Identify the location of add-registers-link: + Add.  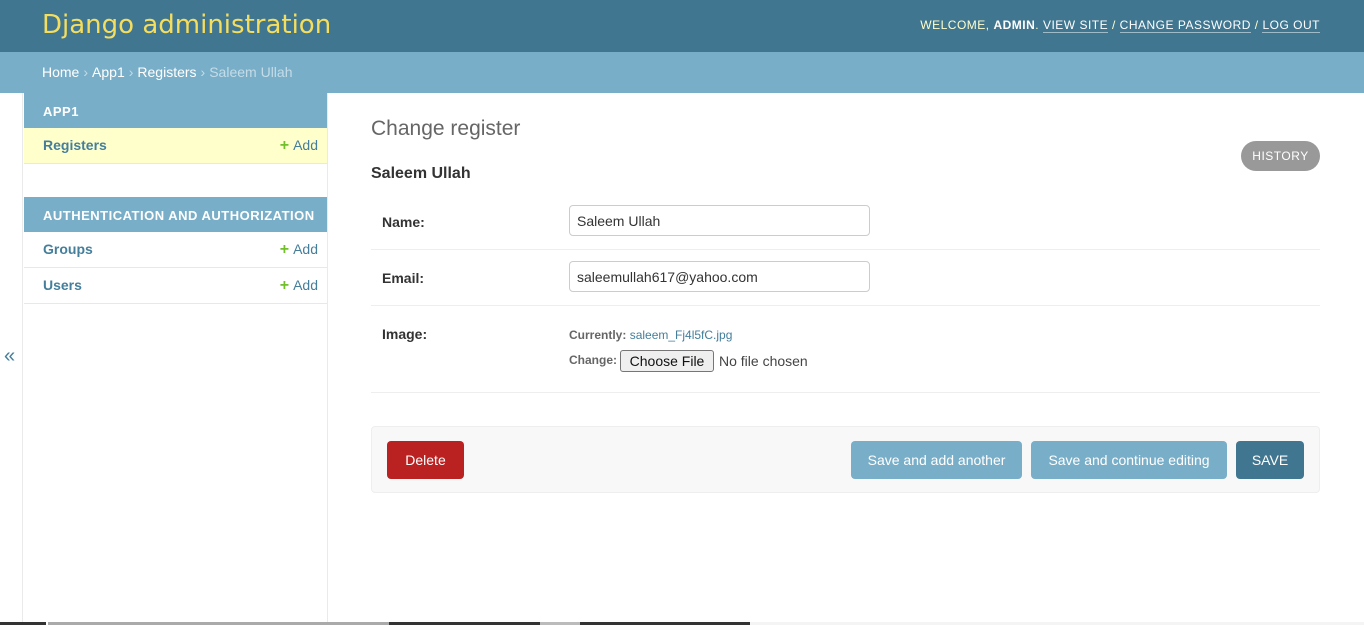
(299, 146).